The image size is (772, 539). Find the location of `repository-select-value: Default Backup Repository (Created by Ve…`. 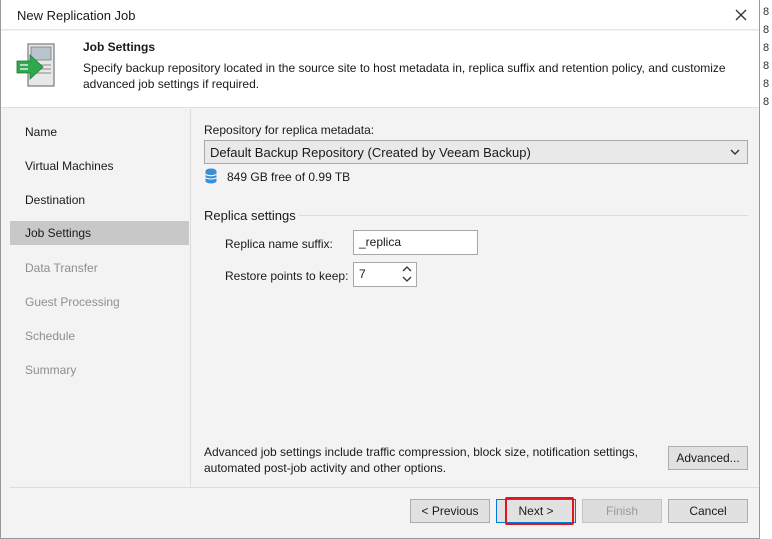

repository-select-value: Default Backup Repository (Created by Ve… is located at coordinates (370, 152).